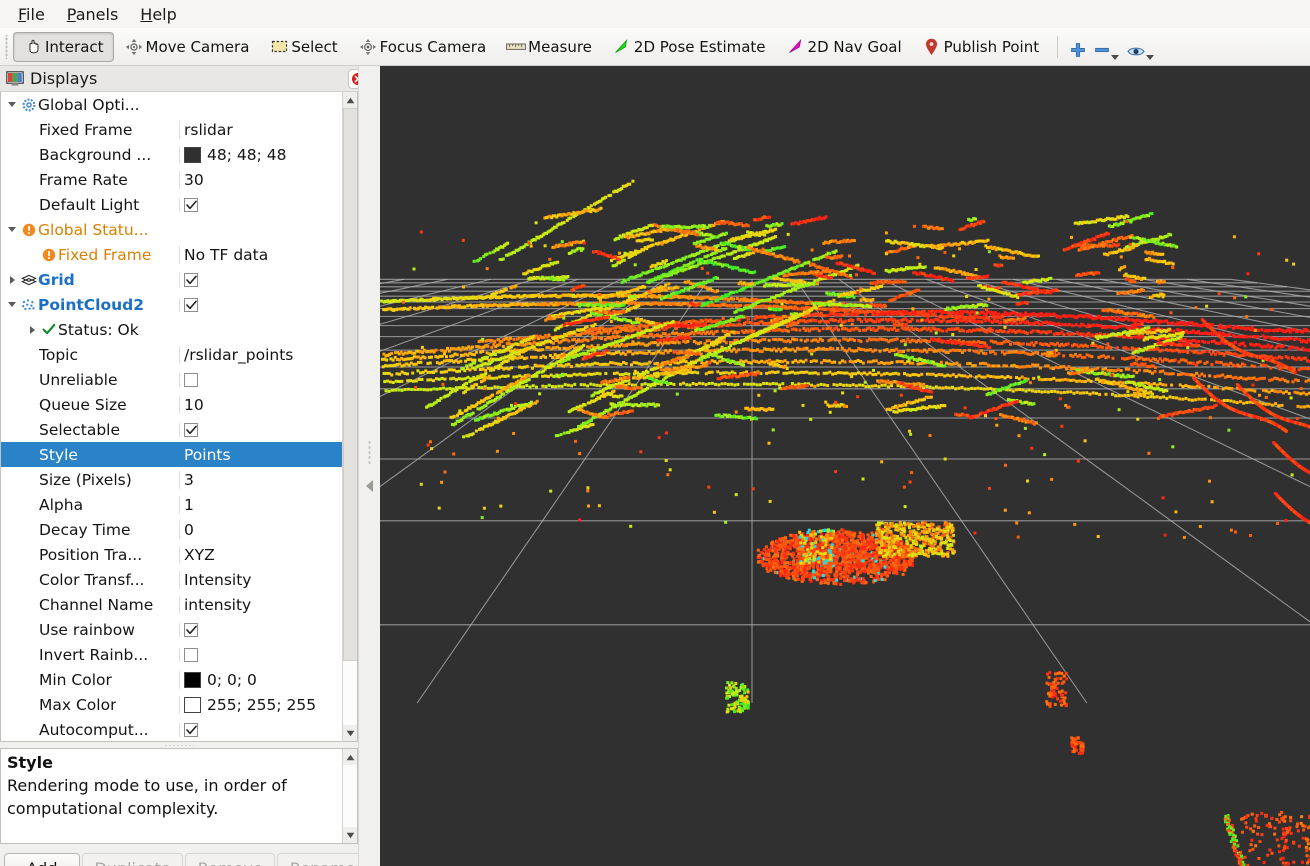 The image size is (1310, 866). I want to click on tree-value-frame-rate: 30, so click(261, 179).